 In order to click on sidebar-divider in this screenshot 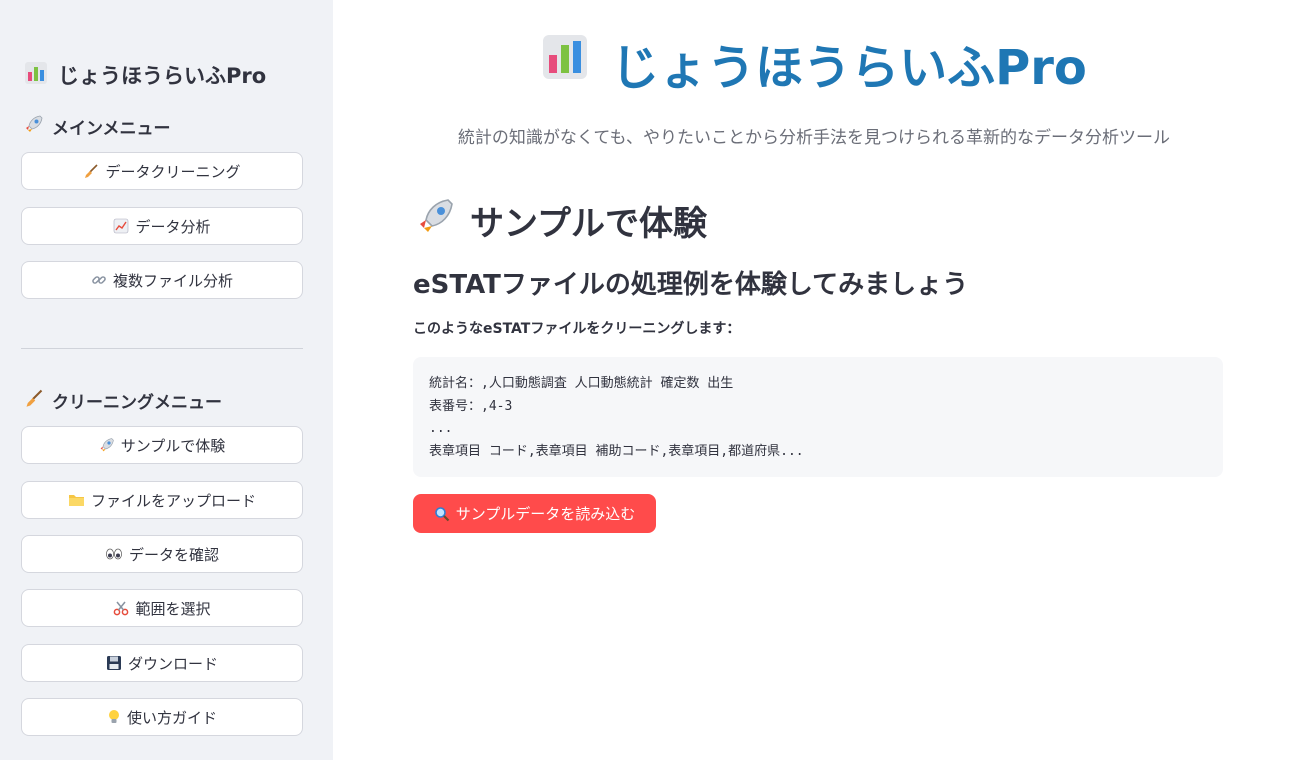, I will do `click(162, 348)`.